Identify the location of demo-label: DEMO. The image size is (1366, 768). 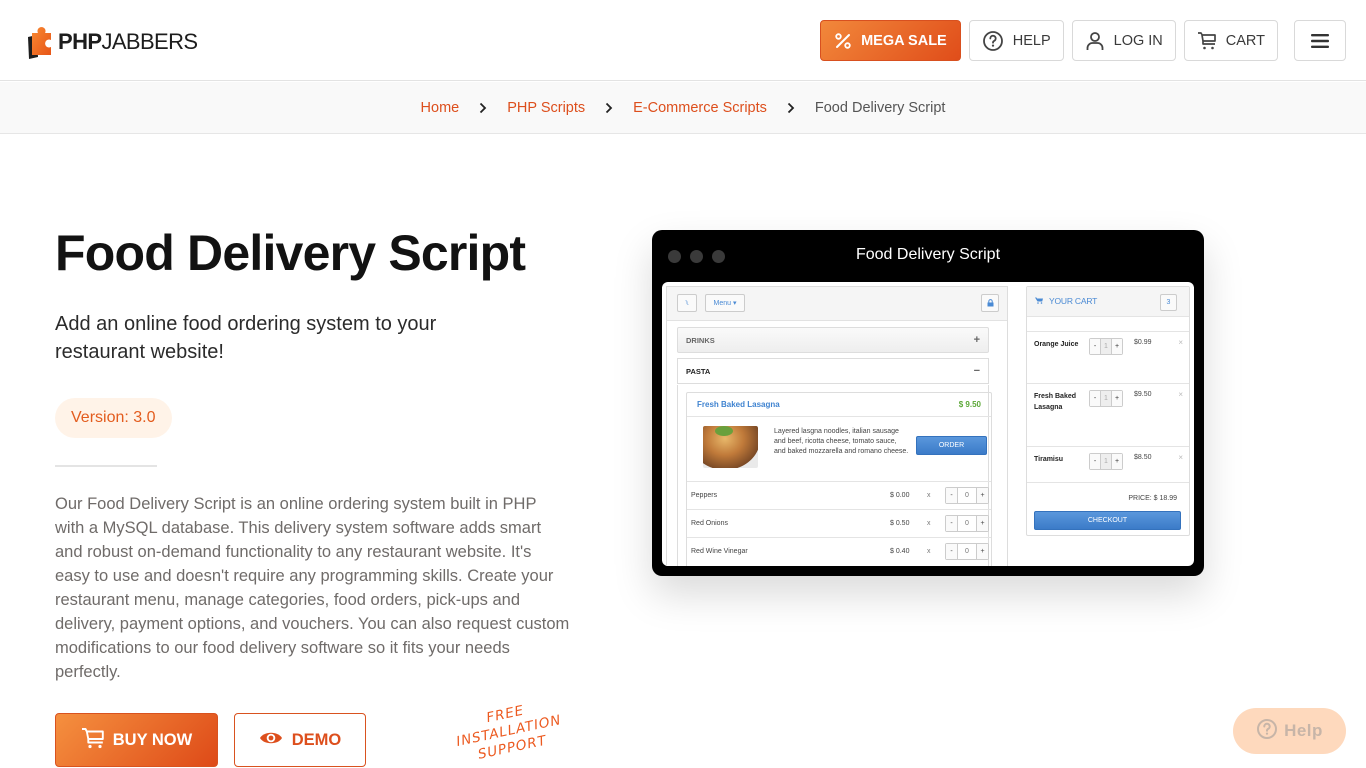
(316, 739).